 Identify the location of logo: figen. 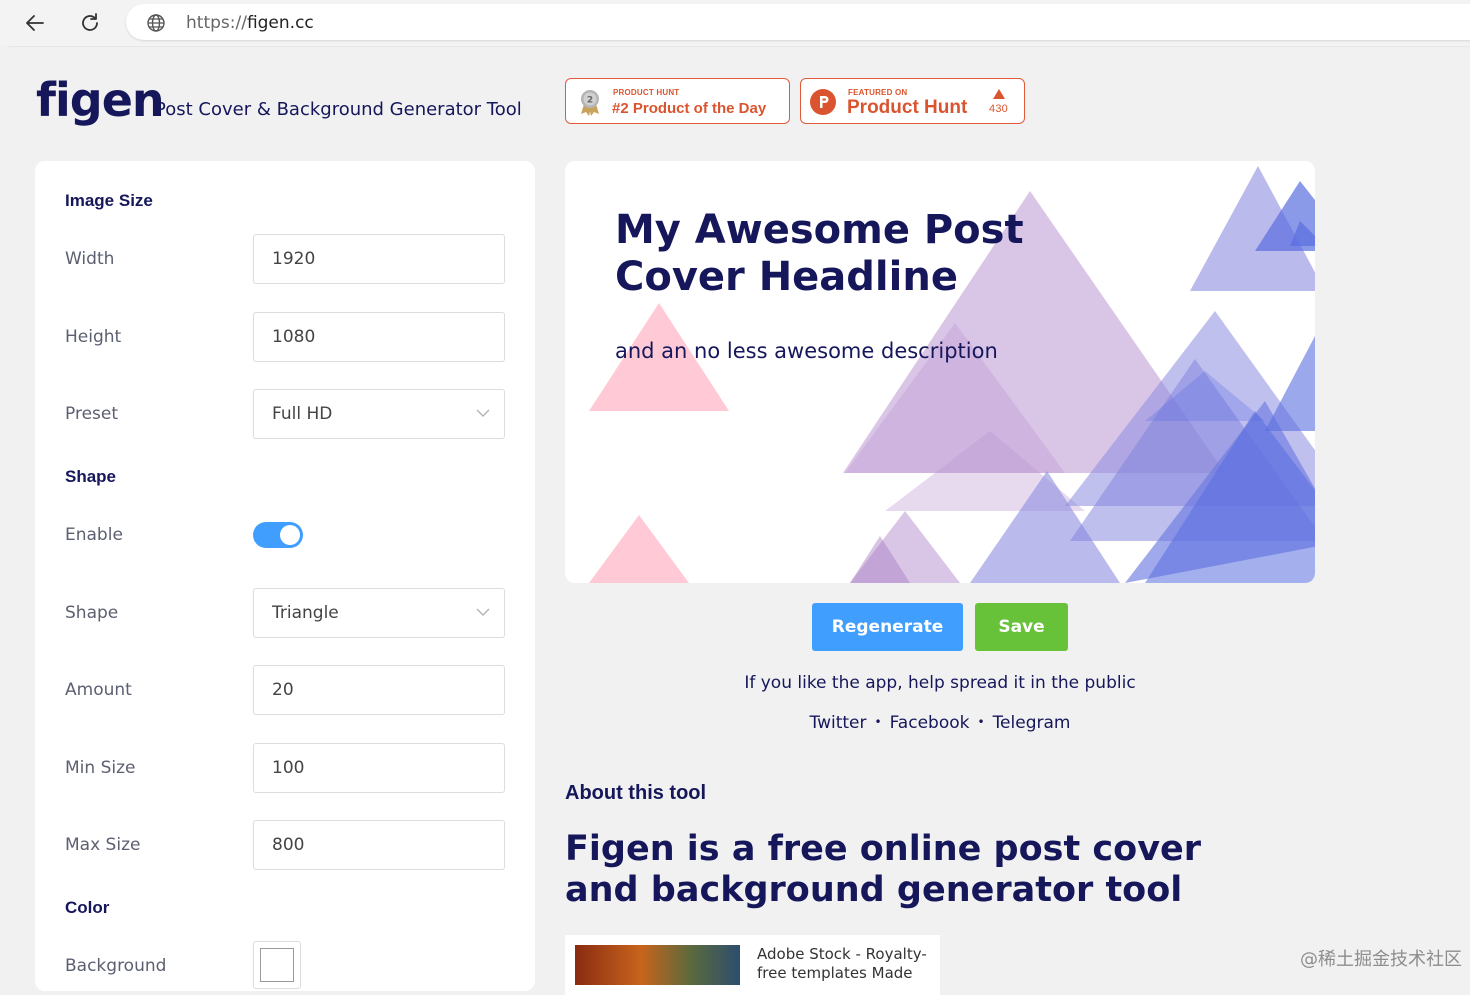
(100, 100).